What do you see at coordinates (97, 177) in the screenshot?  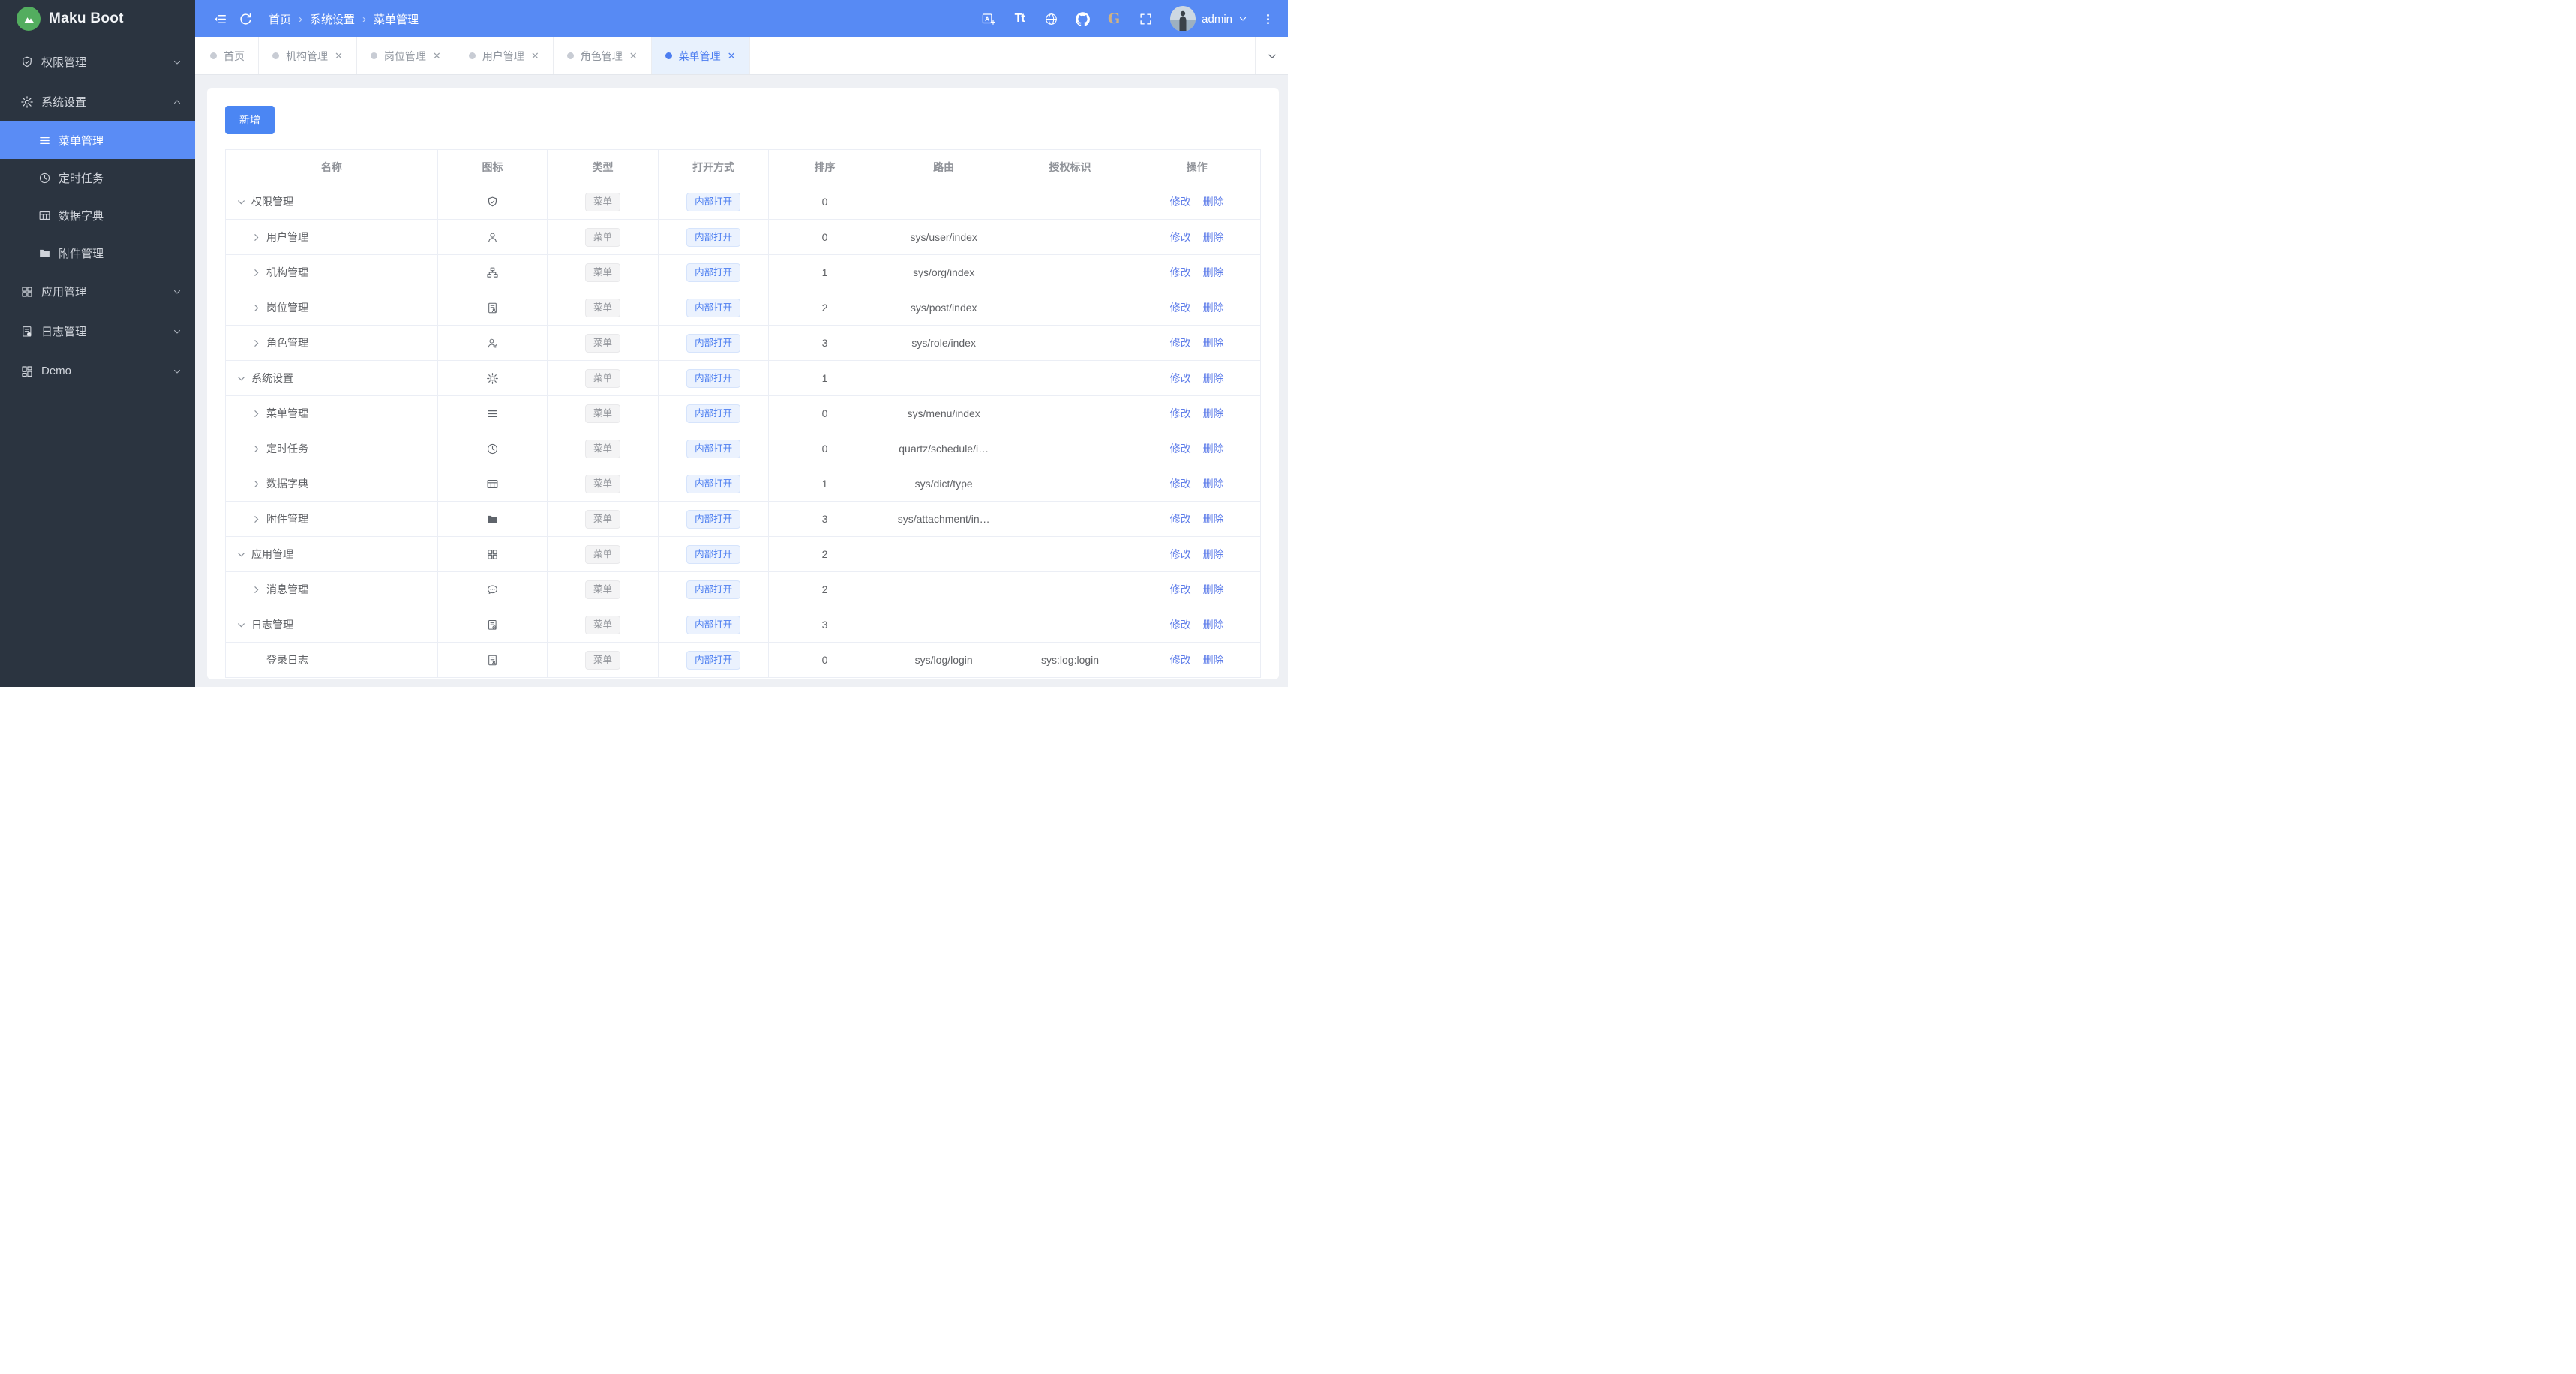 I see `sidebar-subitem-定时任务: 定时任务` at bounding box center [97, 177].